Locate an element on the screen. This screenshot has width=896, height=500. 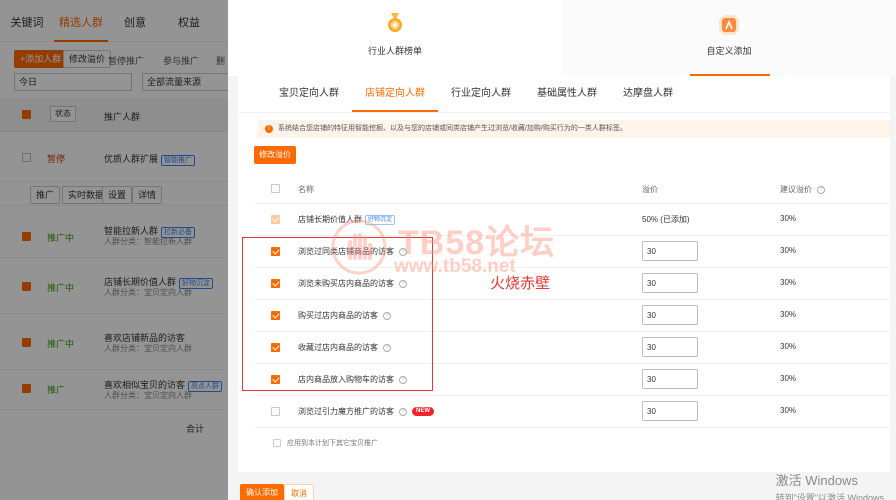
table-header: 名称 溢价 建议溢价? is located at coordinates (572, 189).